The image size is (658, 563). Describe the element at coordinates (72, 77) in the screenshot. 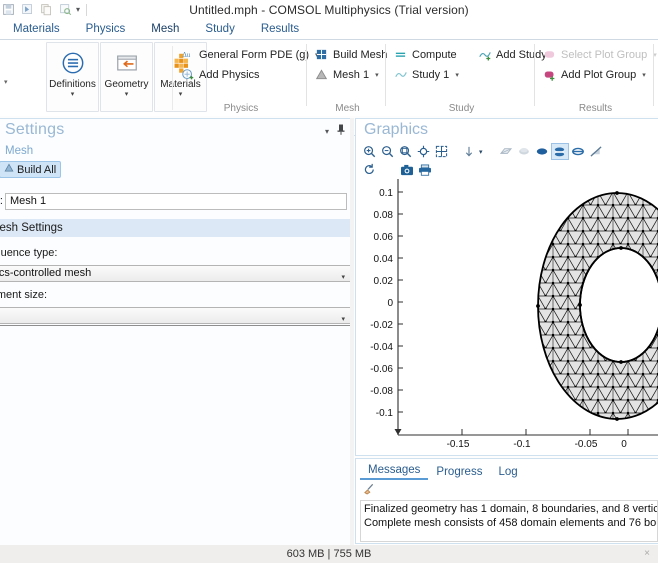

I see `definitions-button: Definitions ▾` at that location.